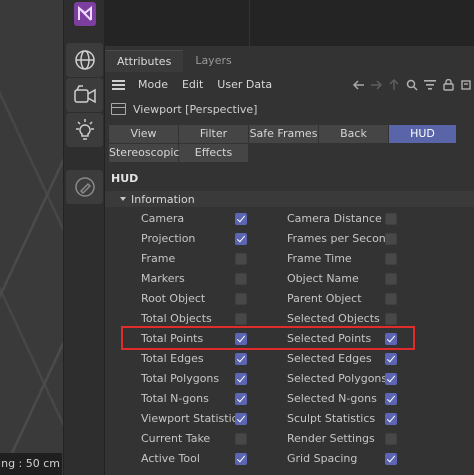 The image size is (474, 475). What do you see at coordinates (163, 199) in the screenshot?
I see `group-label: Information` at bounding box center [163, 199].